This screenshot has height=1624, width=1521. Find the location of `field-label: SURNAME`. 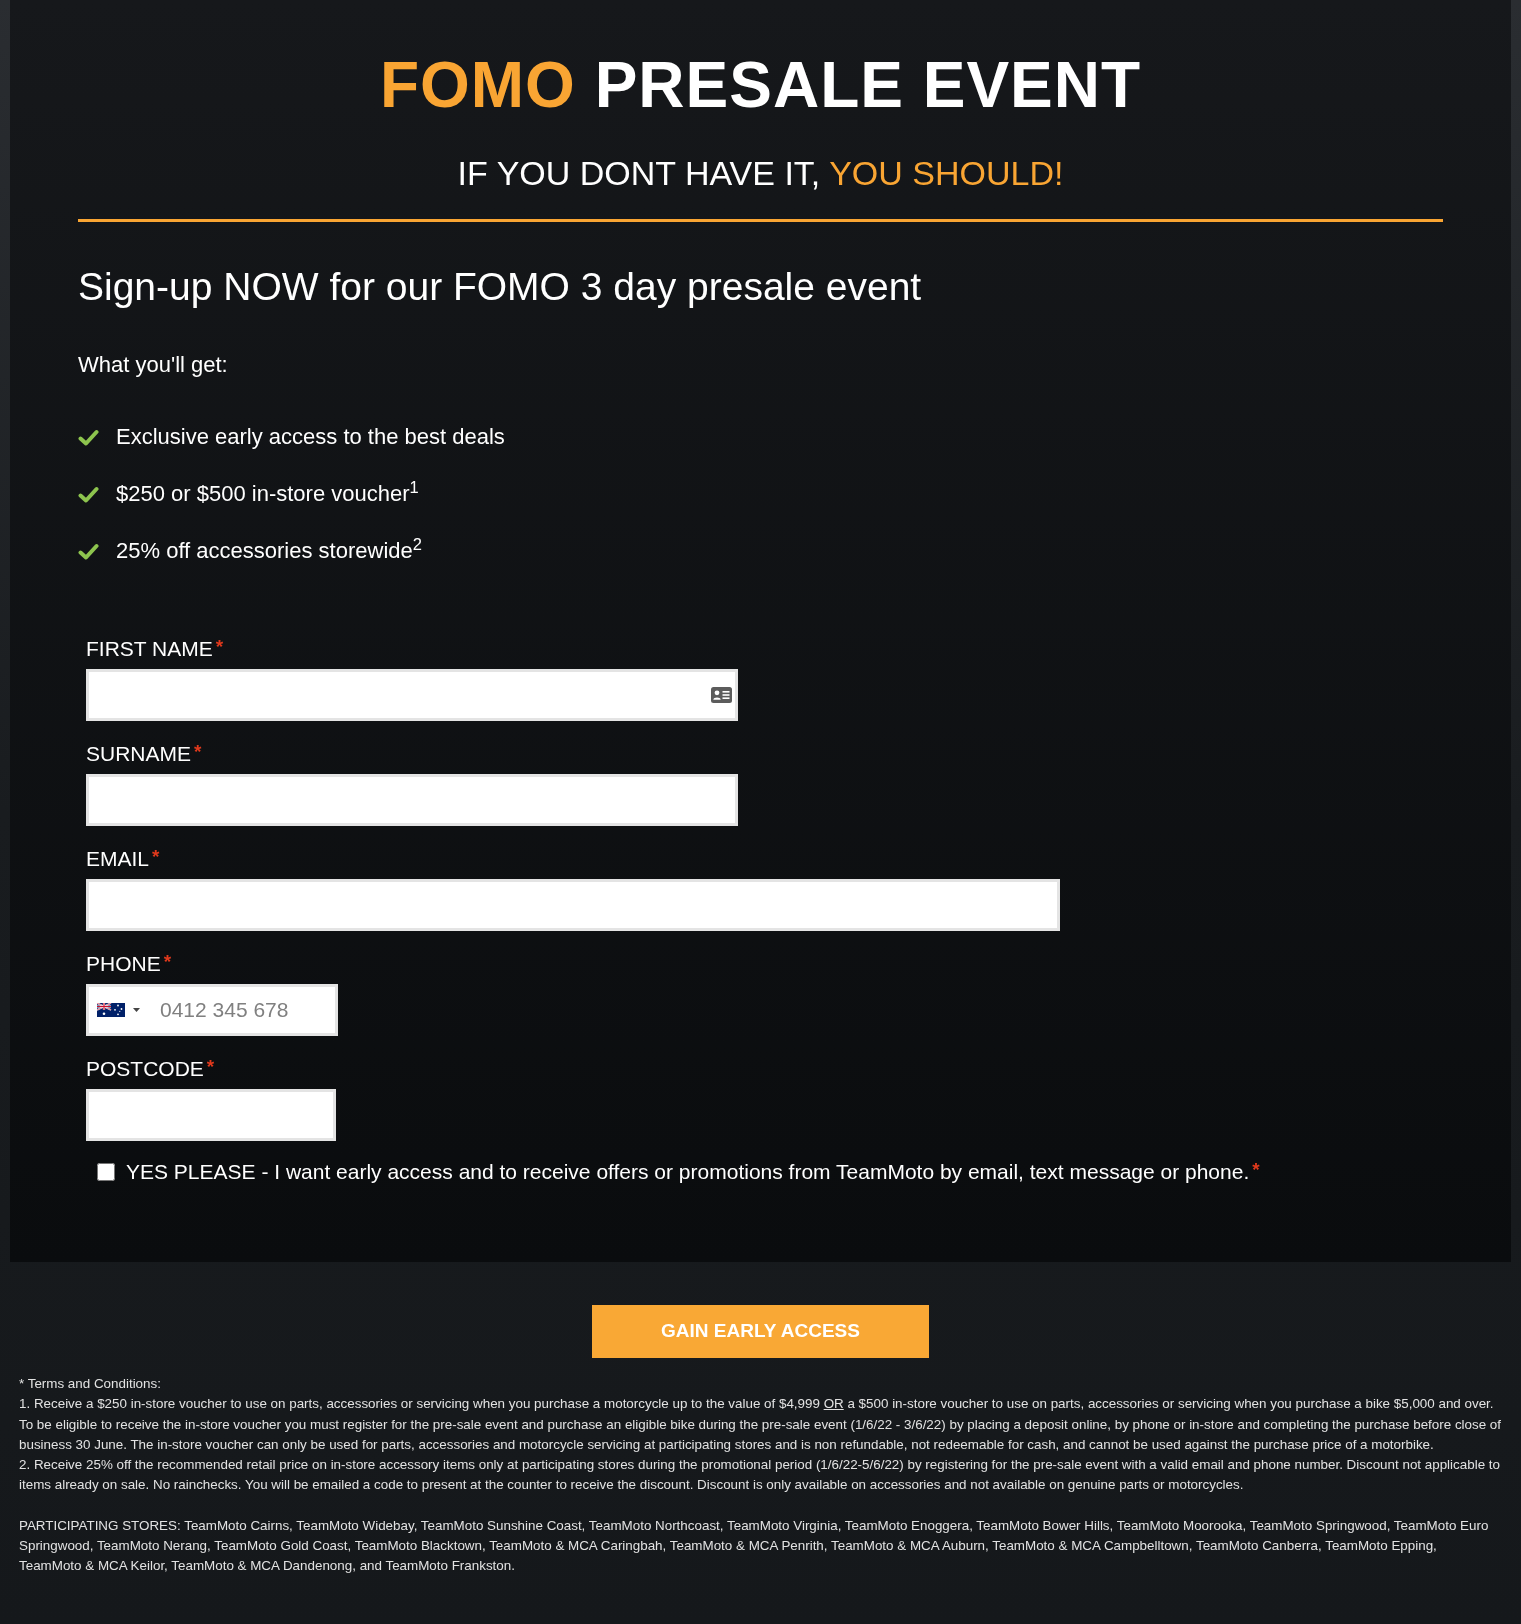

field-label: SURNAME is located at coordinates (138, 754).